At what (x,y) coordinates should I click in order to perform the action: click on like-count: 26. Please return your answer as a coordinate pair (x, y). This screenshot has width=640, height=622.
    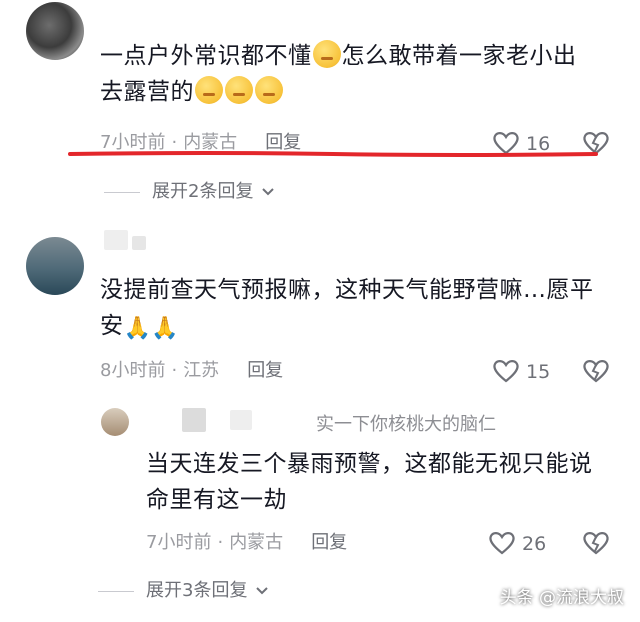
    Looking at the image, I should click on (534, 544).